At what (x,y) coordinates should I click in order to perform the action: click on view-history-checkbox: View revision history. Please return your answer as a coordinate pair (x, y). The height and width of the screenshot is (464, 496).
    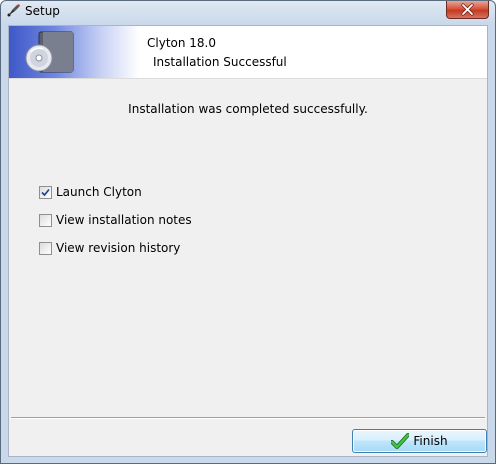
    Looking at the image, I should click on (109, 248).